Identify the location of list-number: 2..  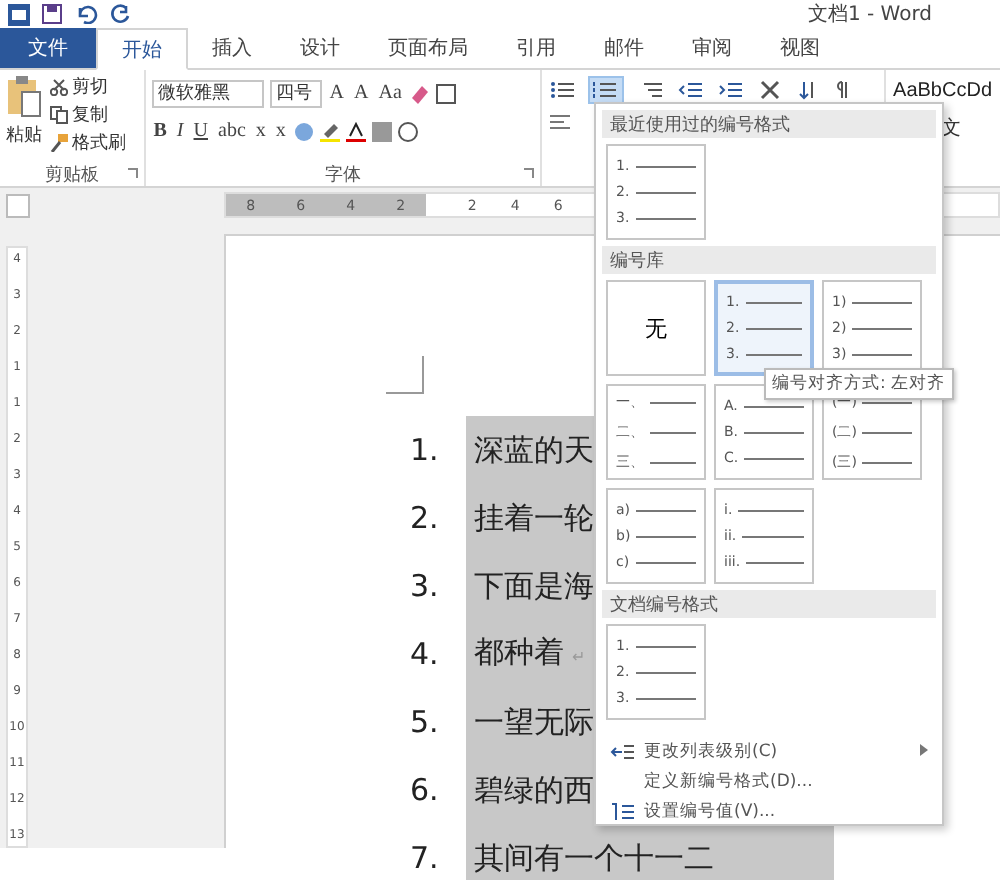
(425, 518).